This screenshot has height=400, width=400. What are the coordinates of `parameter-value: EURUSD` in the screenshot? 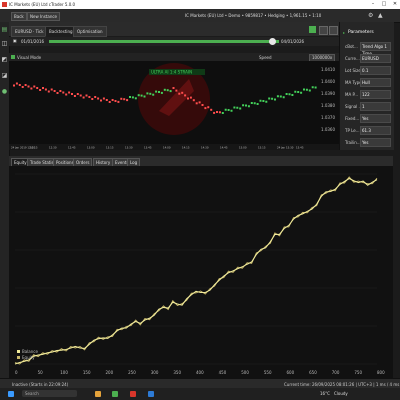 It's located at (375, 58).